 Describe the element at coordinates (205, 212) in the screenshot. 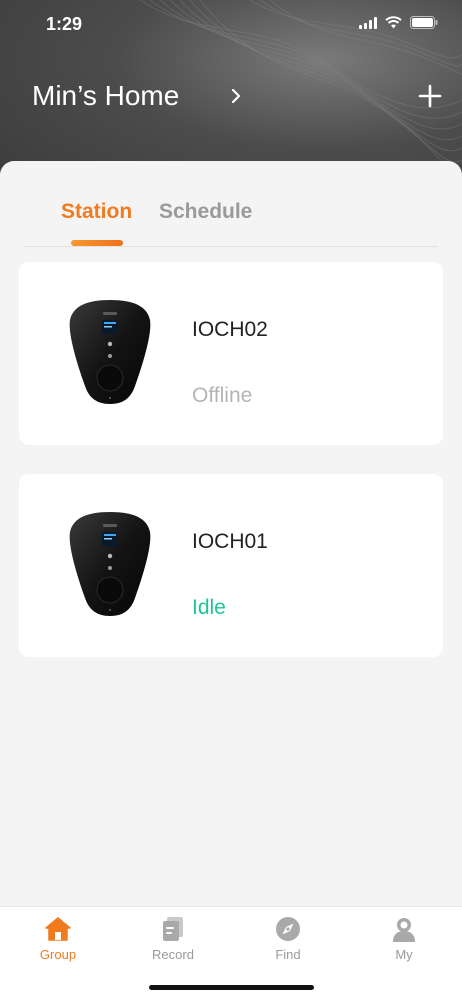

I see `tab-schedule: Schedule` at that location.